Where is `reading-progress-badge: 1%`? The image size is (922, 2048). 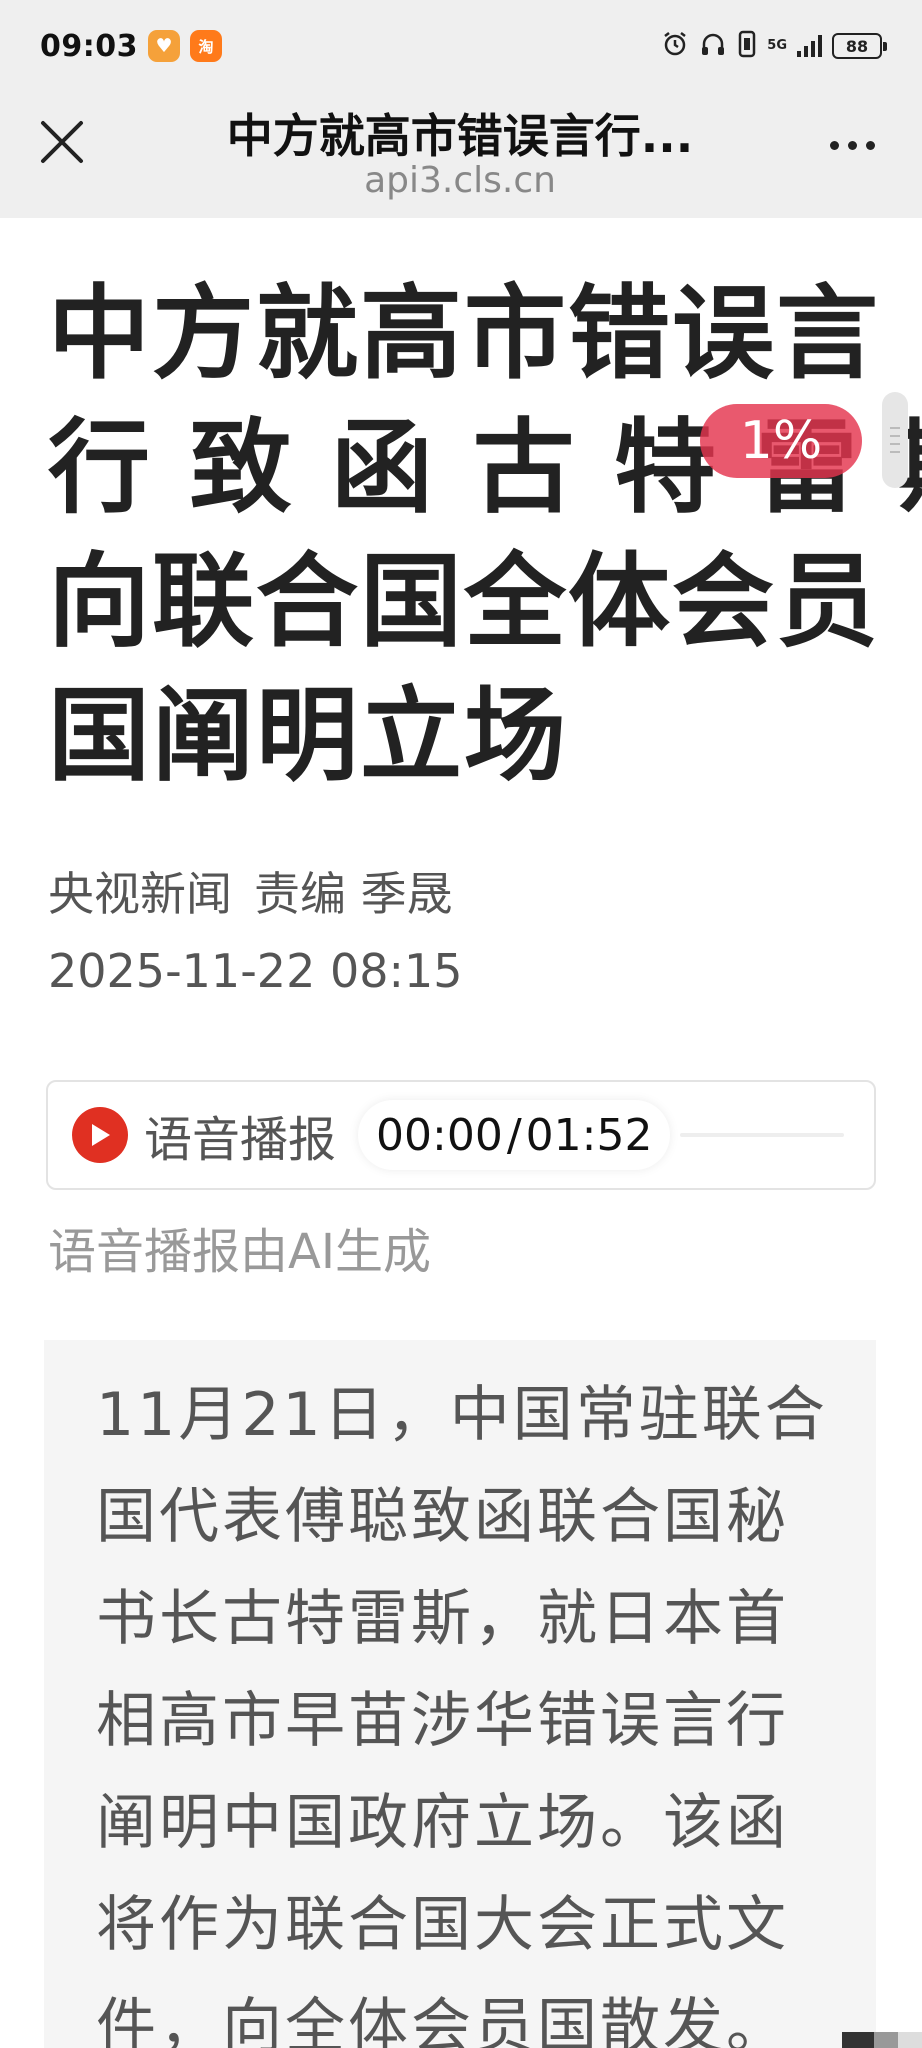
reading-progress-badge: 1% is located at coordinates (781, 441).